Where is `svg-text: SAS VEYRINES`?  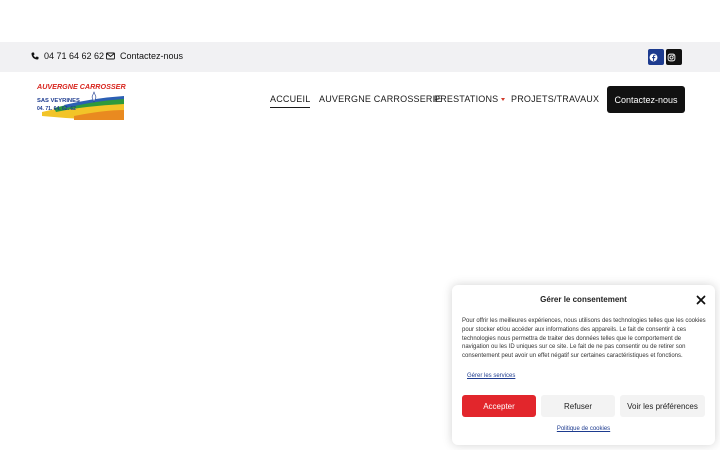
svg-text: SAS VEYRINES is located at coordinates (58, 101).